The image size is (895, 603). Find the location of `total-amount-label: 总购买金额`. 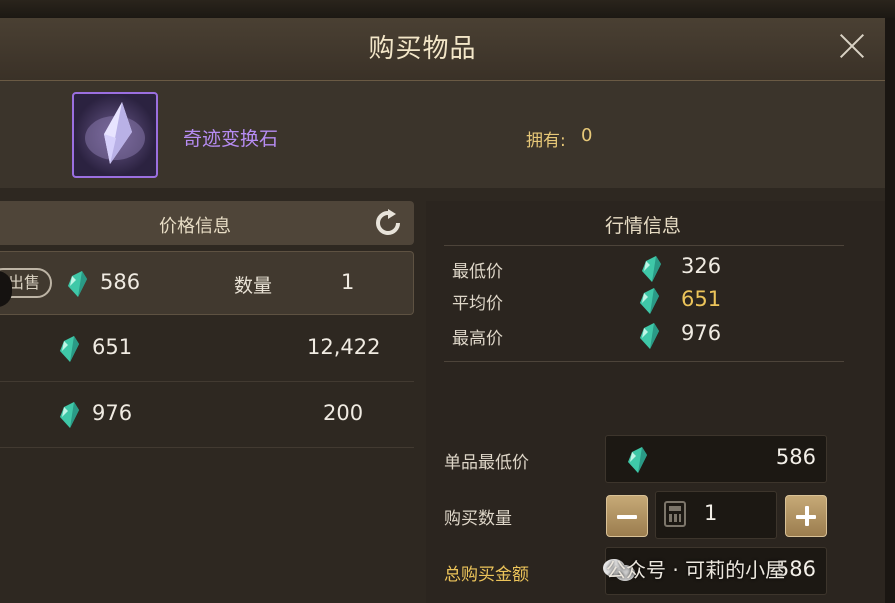

total-amount-label: 总购买金额 is located at coordinates (486, 575).